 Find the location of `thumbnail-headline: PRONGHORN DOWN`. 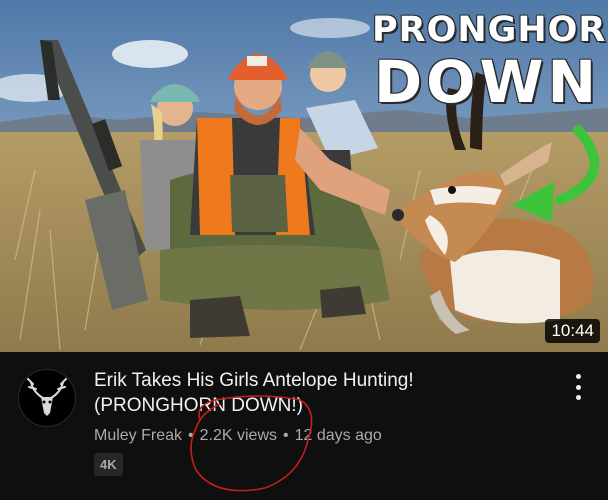

thumbnail-headline: PRONGHORN DOWN is located at coordinates (490, 63).